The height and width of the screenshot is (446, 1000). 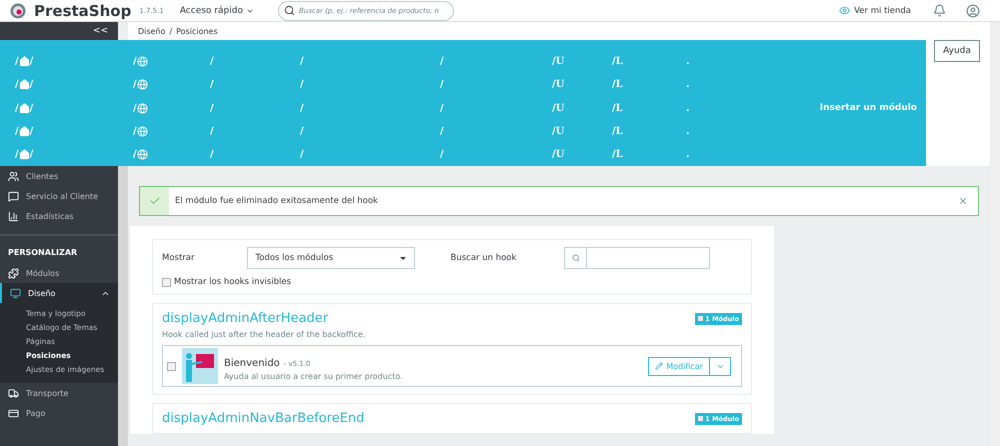 I want to click on breadcrumb-link: Posiciones, so click(x=197, y=31).